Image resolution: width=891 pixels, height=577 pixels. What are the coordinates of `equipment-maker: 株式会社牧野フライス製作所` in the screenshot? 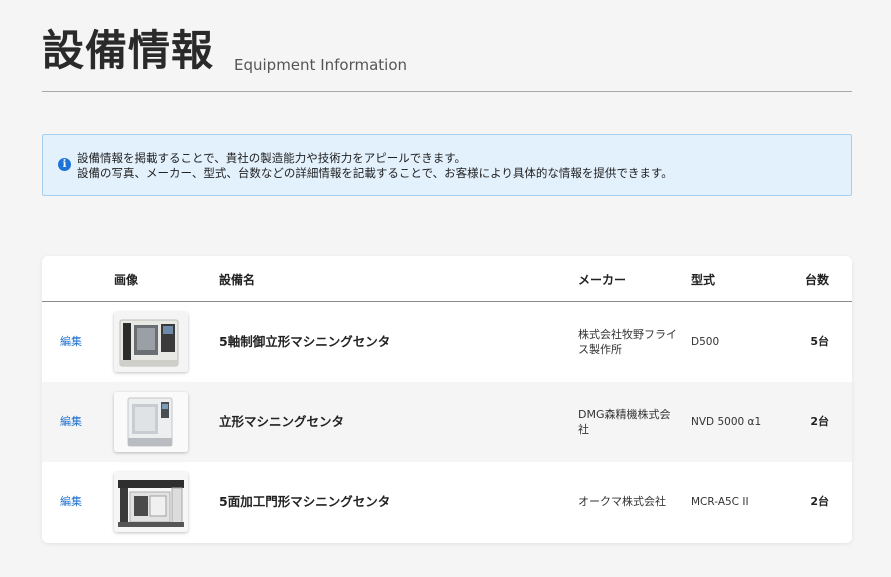 It's located at (627, 342).